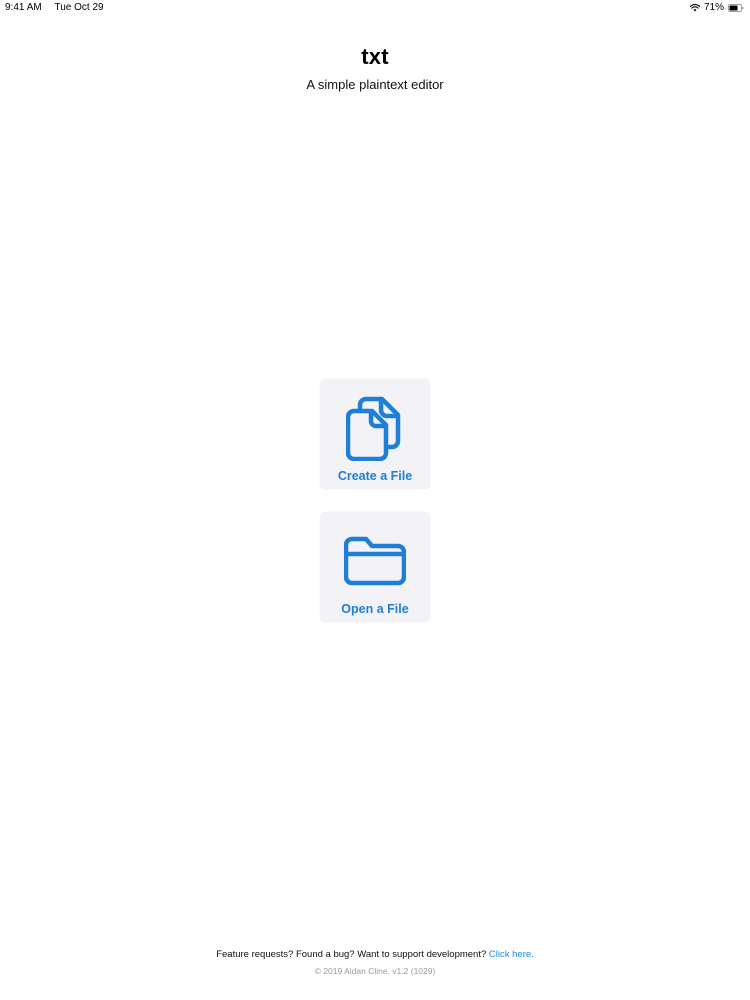 Image resolution: width=750 pixels, height=1000 pixels. Describe the element at coordinates (375, 8) in the screenshot. I see `status-bar: 9:41 AM Tue Oct 29 71%` at that location.